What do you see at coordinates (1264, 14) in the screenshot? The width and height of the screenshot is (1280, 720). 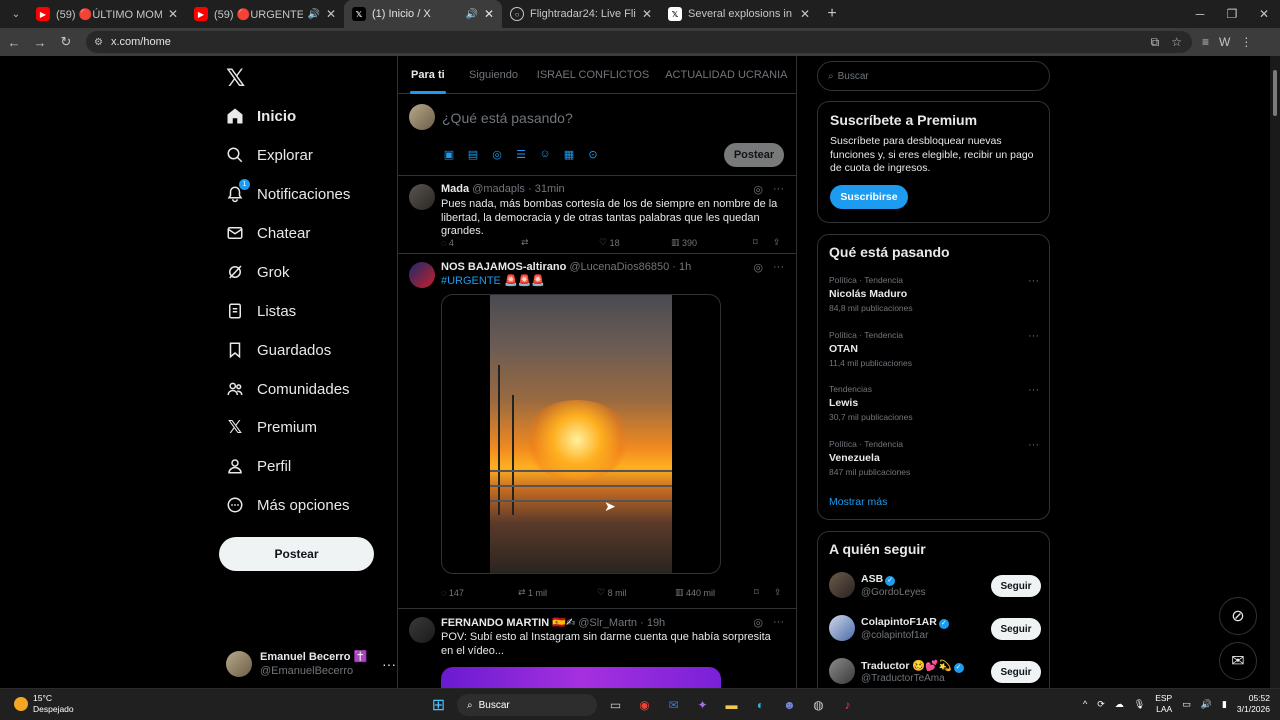 I see `close-window-icon: ✕` at bounding box center [1264, 14].